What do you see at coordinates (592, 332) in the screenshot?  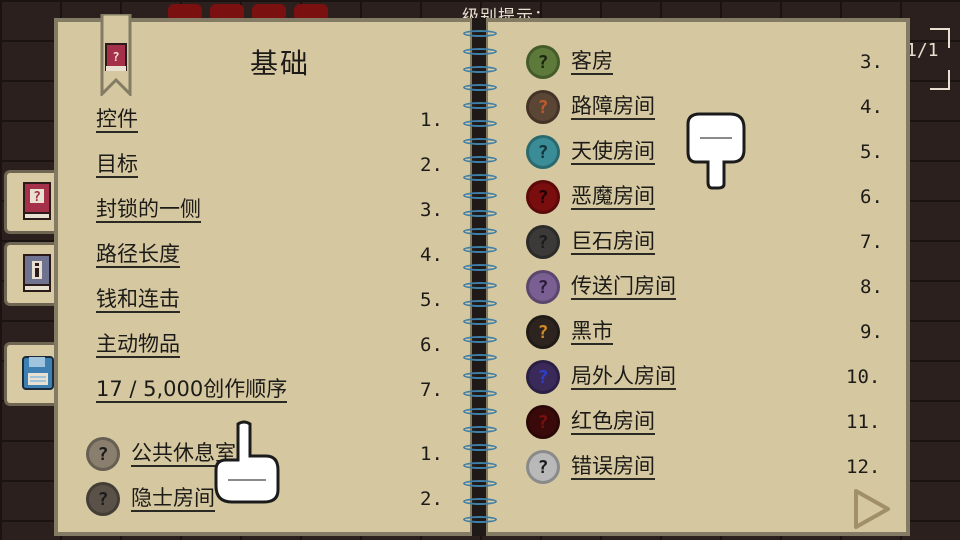 I see `entry-label: 黑市` at bounding box center [592, 332].